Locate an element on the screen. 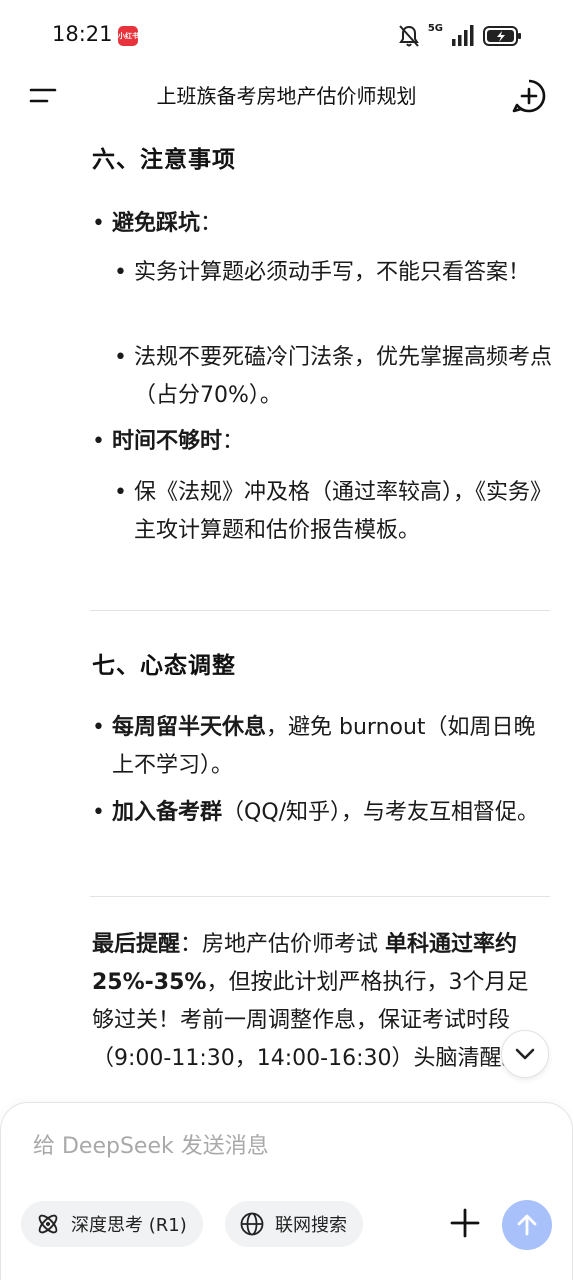 Image resolution: width=573 pixels, height=1280 pixels. chat-title: 上班族备考房地产估价师规划 is located at coordinates (286, 96).